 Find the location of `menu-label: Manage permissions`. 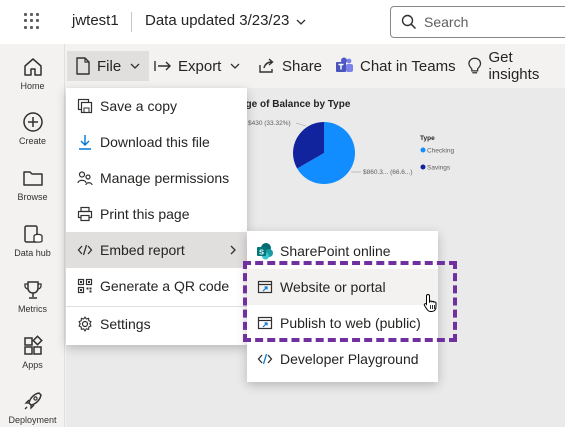

menu-label: Manage permissions is located at coordinates (165, 178).